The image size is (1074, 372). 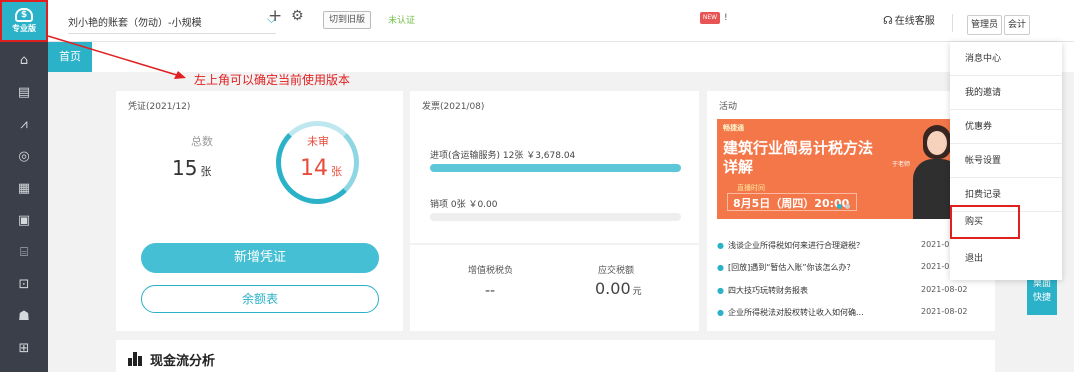 I want to click on tax-payable-label: 应交税额, so click(x=616, y=271).